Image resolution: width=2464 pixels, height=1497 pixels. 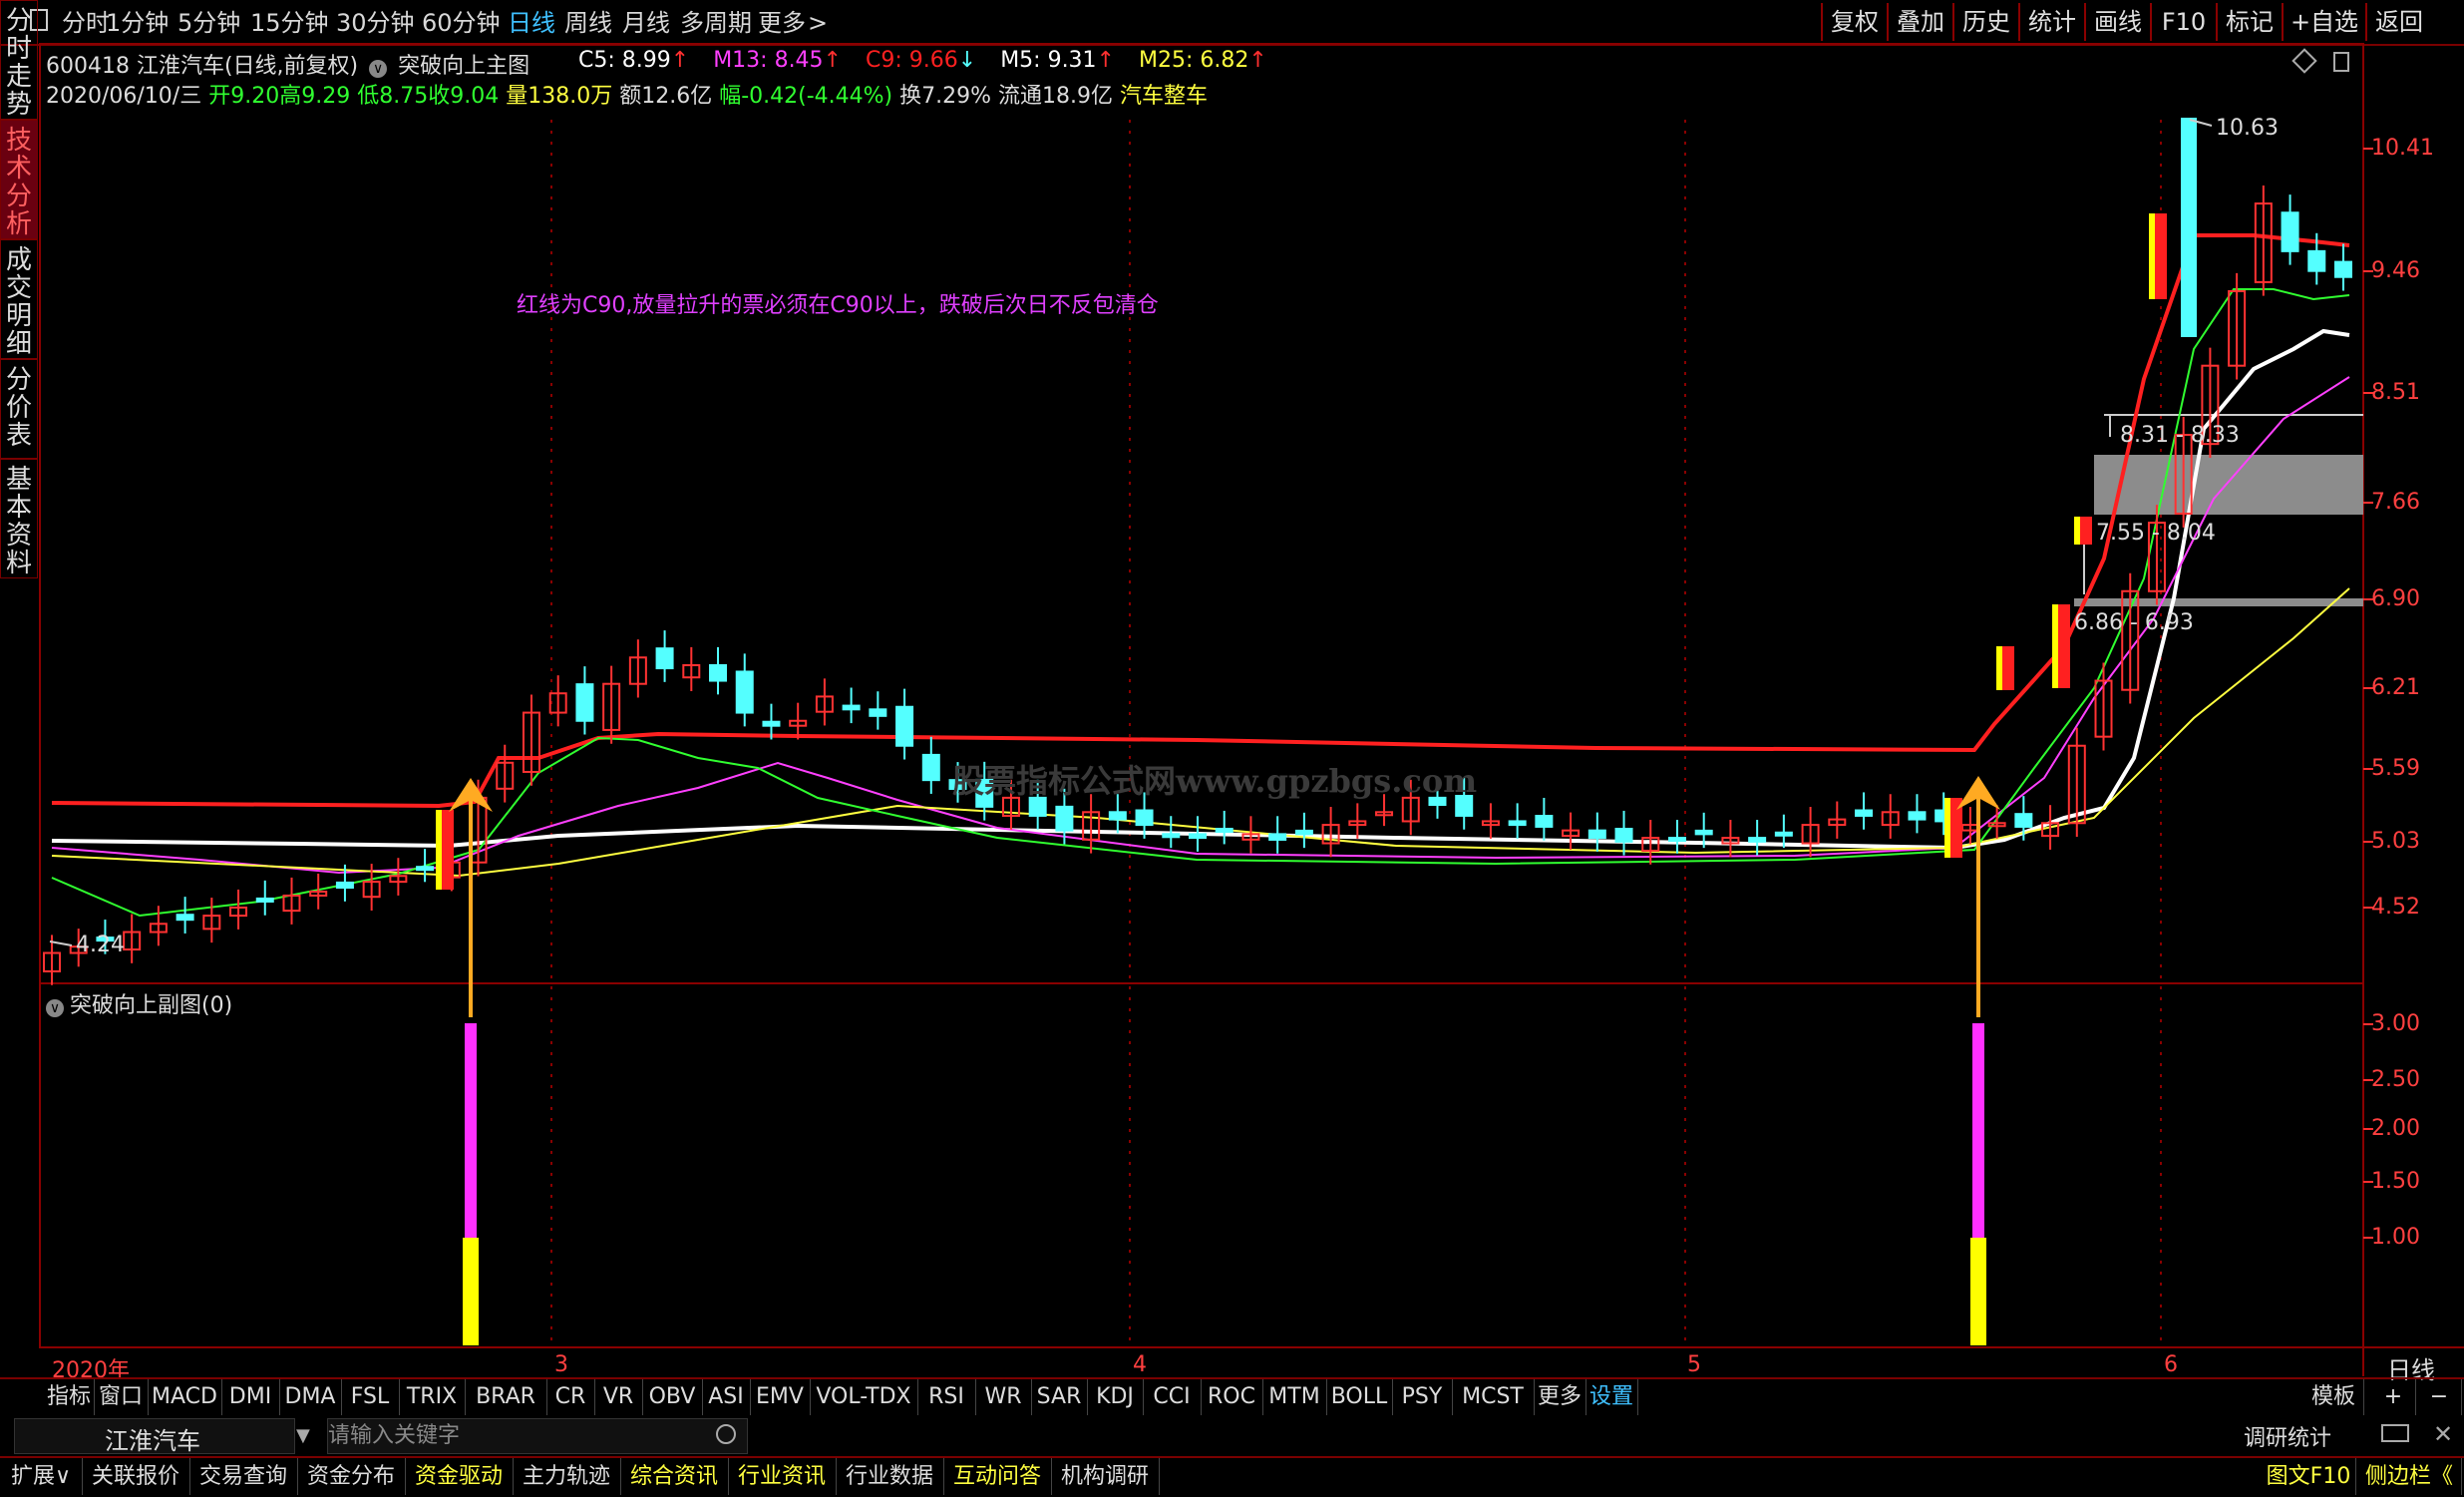 I want to click on bottom-right-button: +, so click(x=2393, y=1397).